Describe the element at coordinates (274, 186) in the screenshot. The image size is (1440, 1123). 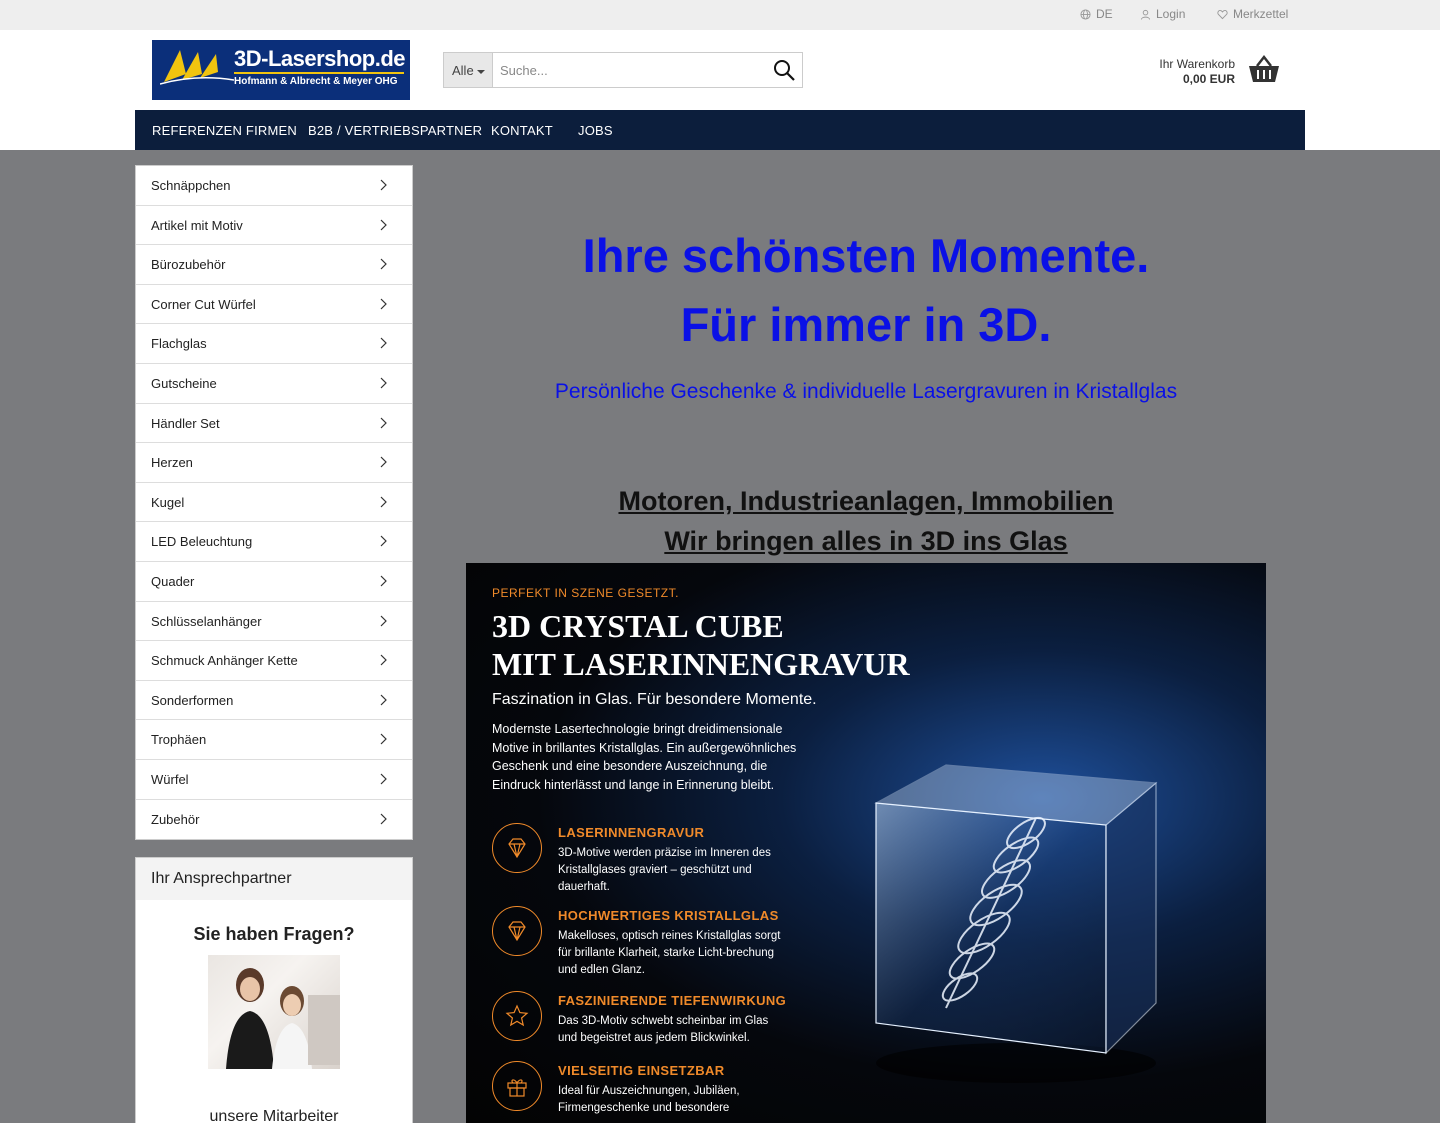
I see `category-item: Schnäppchen` at that location.